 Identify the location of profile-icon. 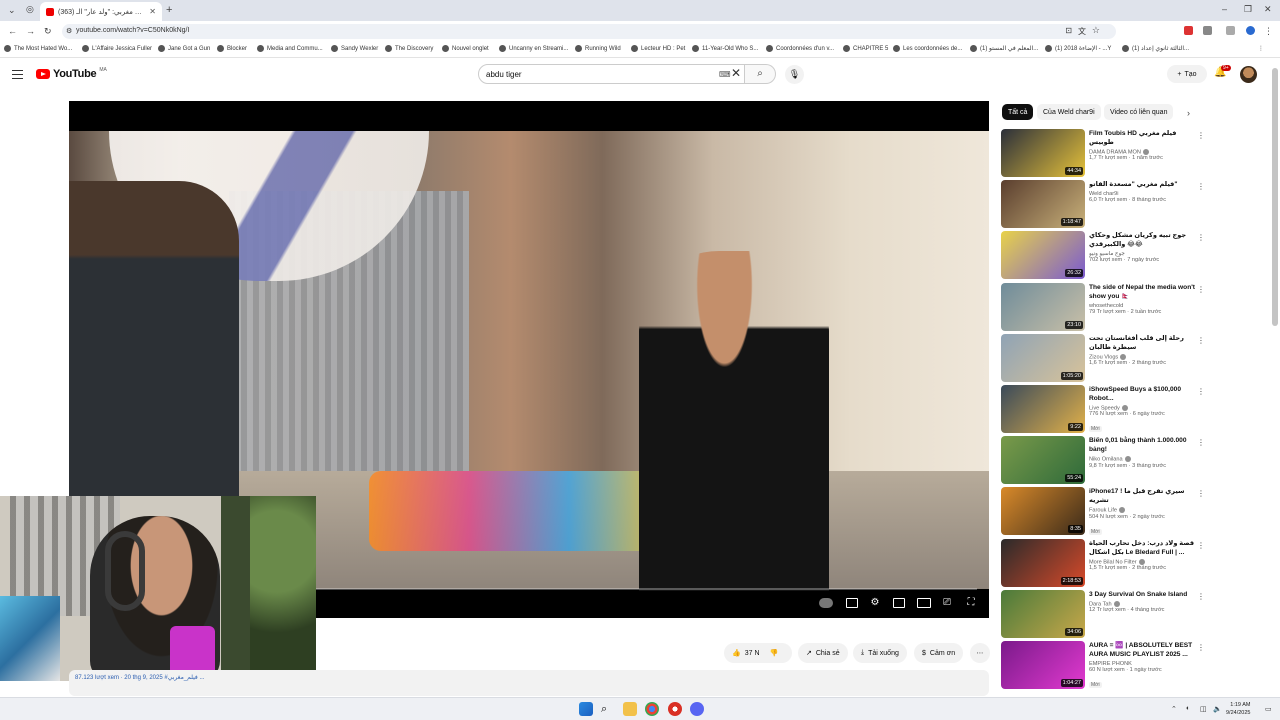
(1250, 30).